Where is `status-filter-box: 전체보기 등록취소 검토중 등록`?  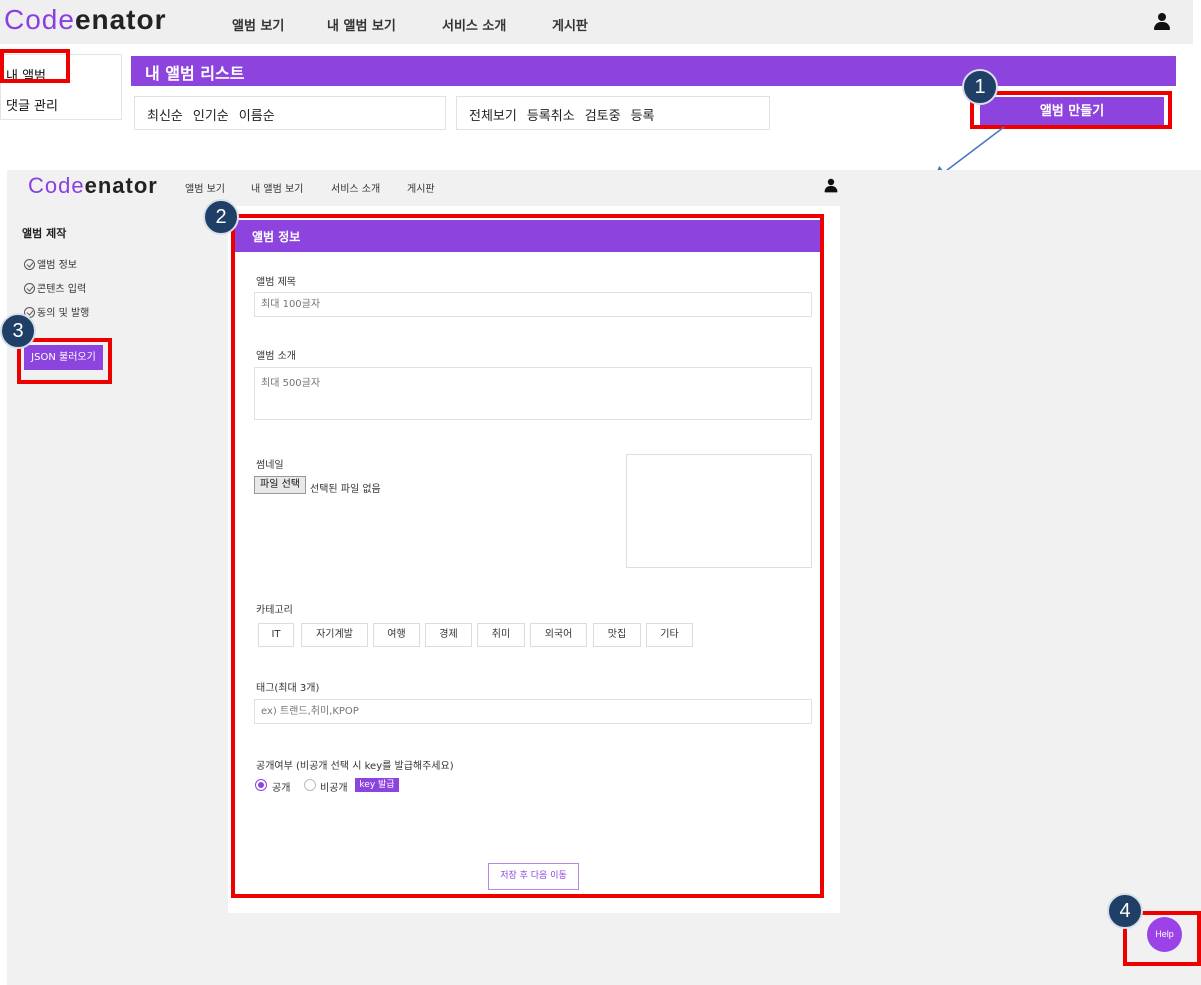 status-filter-box: 전체보기 등록취소 검토중 등록 is located at coordinates (613, 113).